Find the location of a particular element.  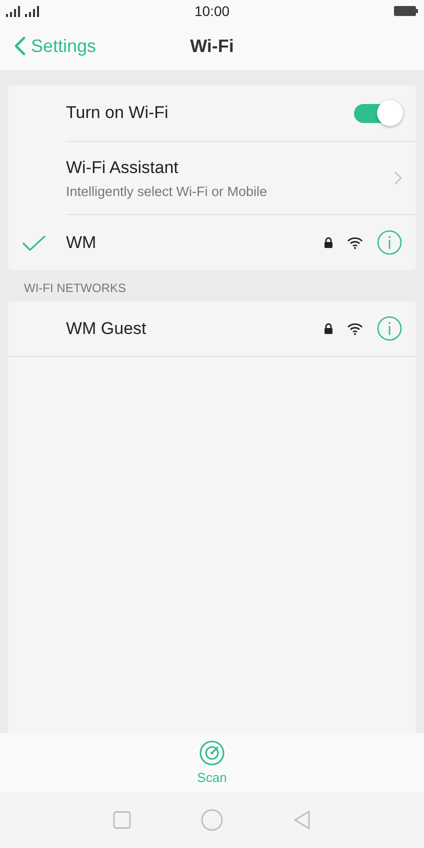

assistant-subtitle: Intelligently select Wi-Fi or Mobile is located at coordinates (167, 191).